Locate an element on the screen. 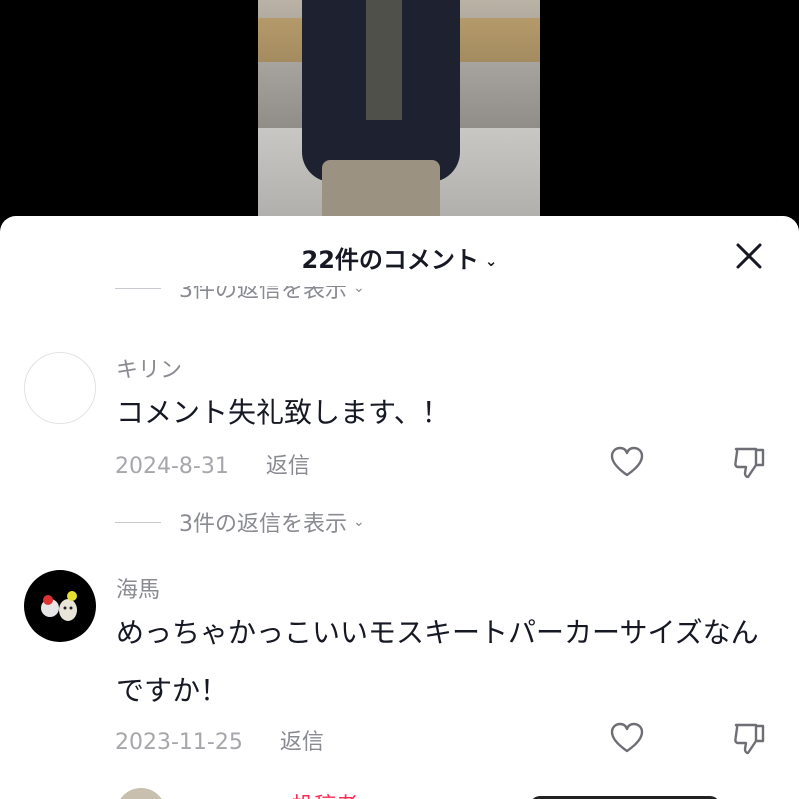 This screenshot has width=799, height=799. close-icon is located at coordinates (749, 256).